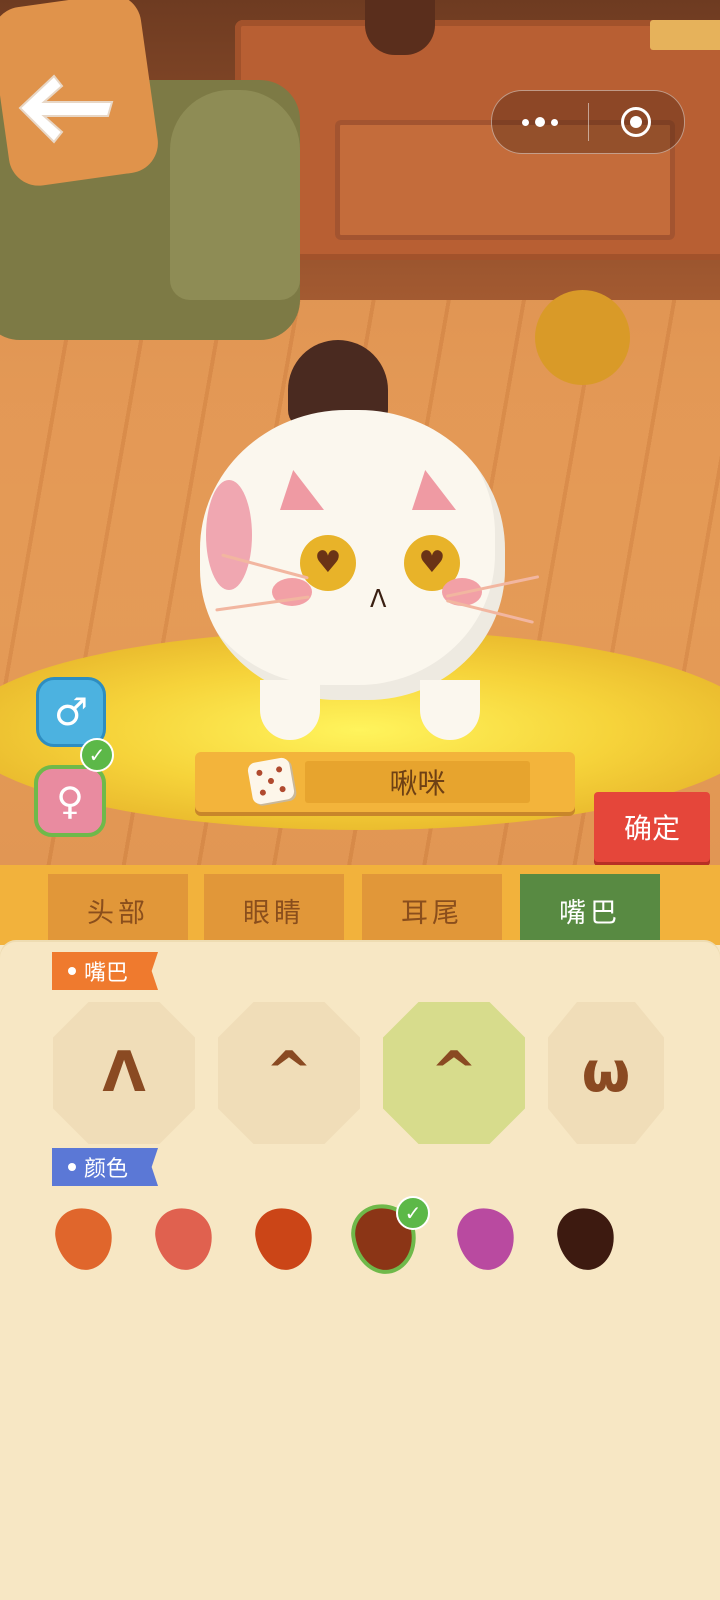 The image size is (720, 1600). What do you see at coordinates (289, 1073) in the screenshot?
I see `mouth-option-2: ^` at bounding box center [289, 1073].